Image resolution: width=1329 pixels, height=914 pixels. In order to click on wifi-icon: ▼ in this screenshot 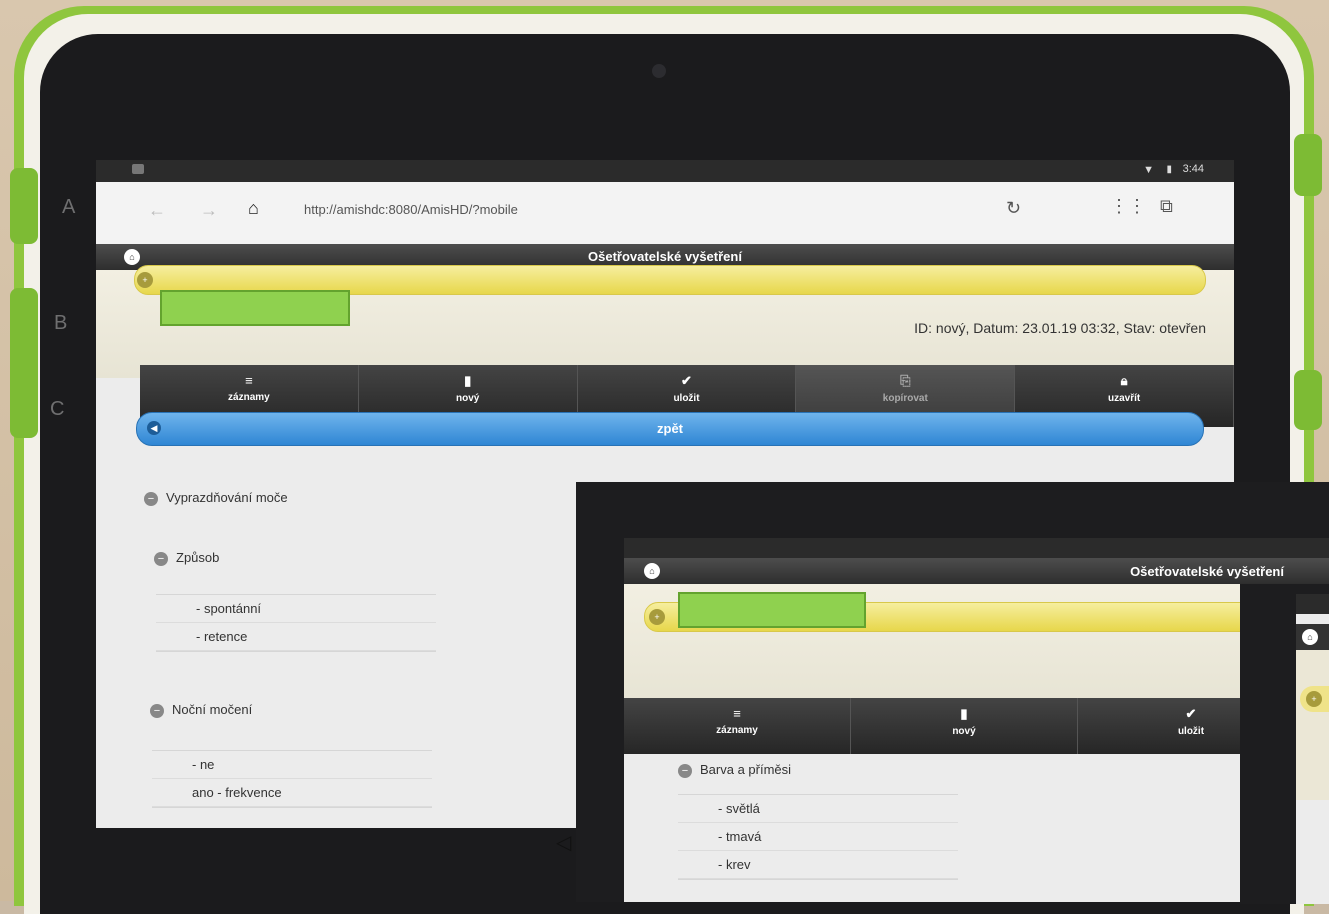, I will do `click(1148, 170)`.